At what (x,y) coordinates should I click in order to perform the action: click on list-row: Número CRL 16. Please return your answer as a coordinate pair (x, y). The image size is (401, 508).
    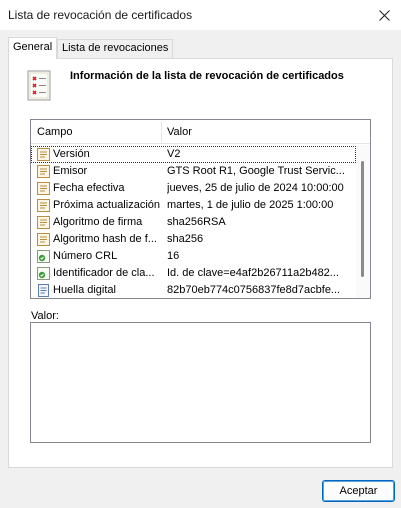
    Looking at the image, I should click on (193, 256).